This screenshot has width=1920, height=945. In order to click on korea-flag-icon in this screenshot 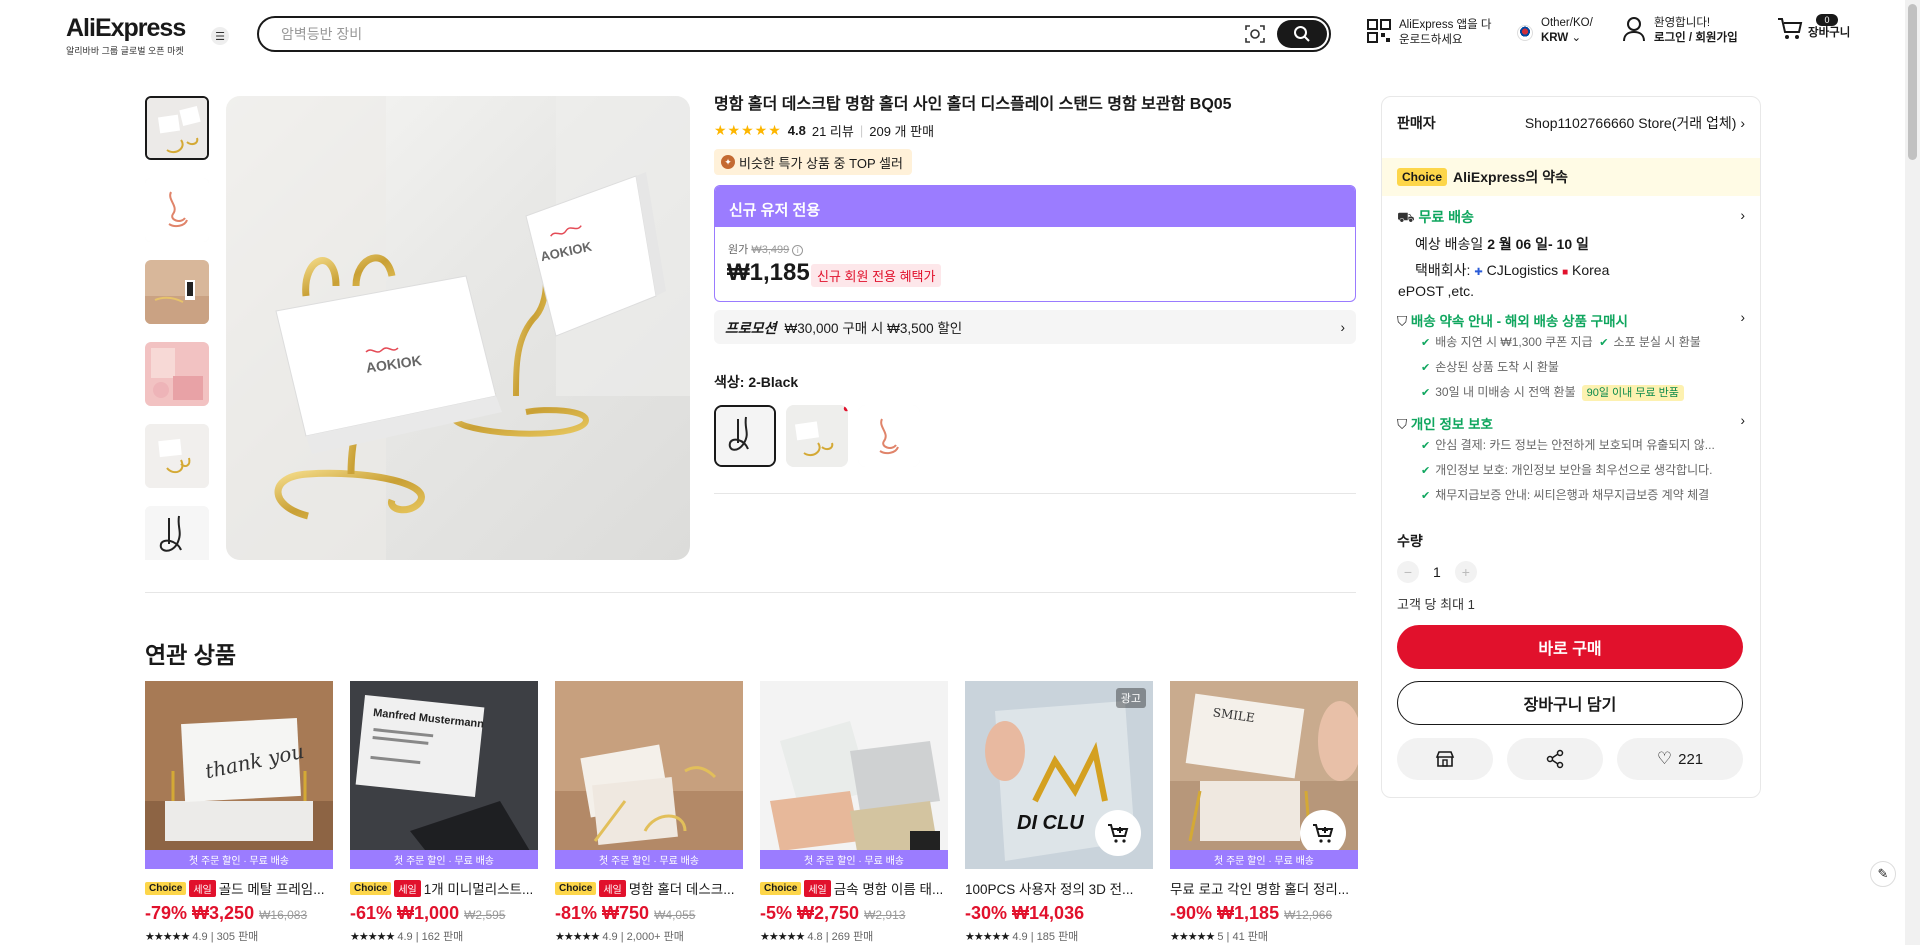, I will do `click(1525, 33)`.